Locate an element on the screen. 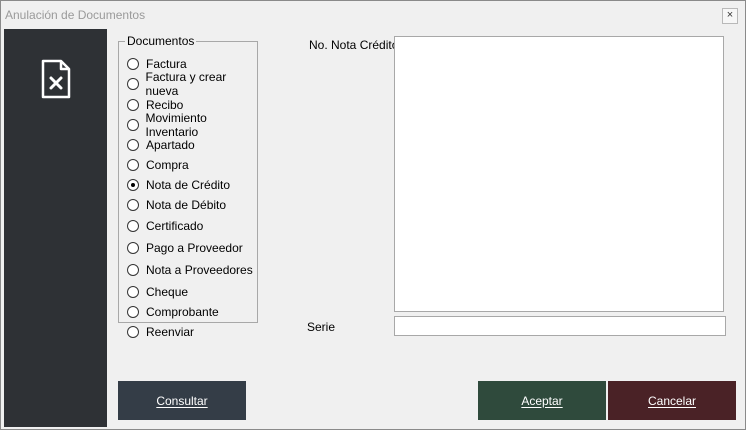 The image size is (746, 430). document-option: Comprobante is located at coordinates (173, 312).